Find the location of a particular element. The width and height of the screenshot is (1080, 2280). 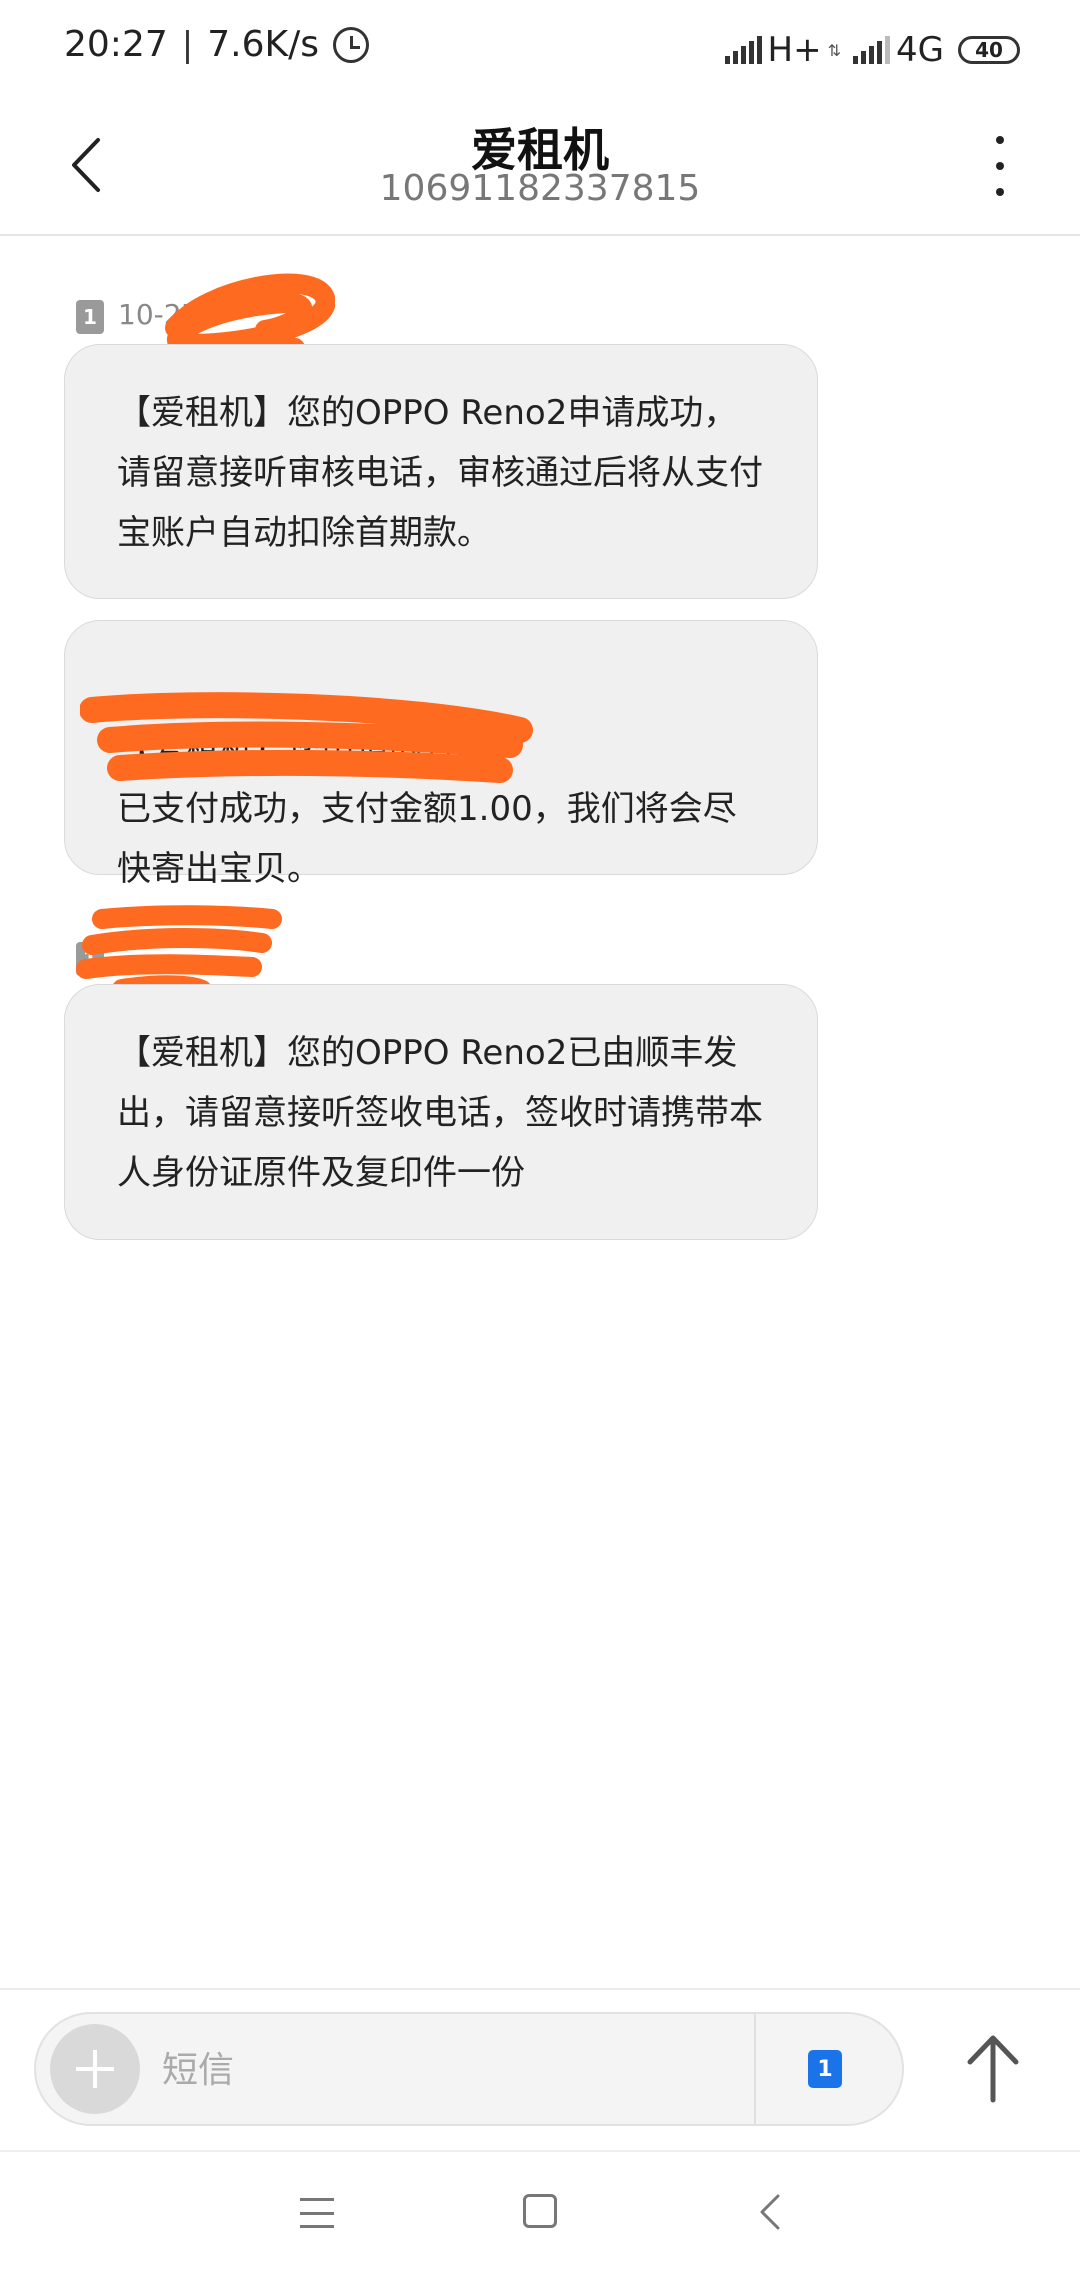

arrow-up-icon is located at coordinates (993, 2069).